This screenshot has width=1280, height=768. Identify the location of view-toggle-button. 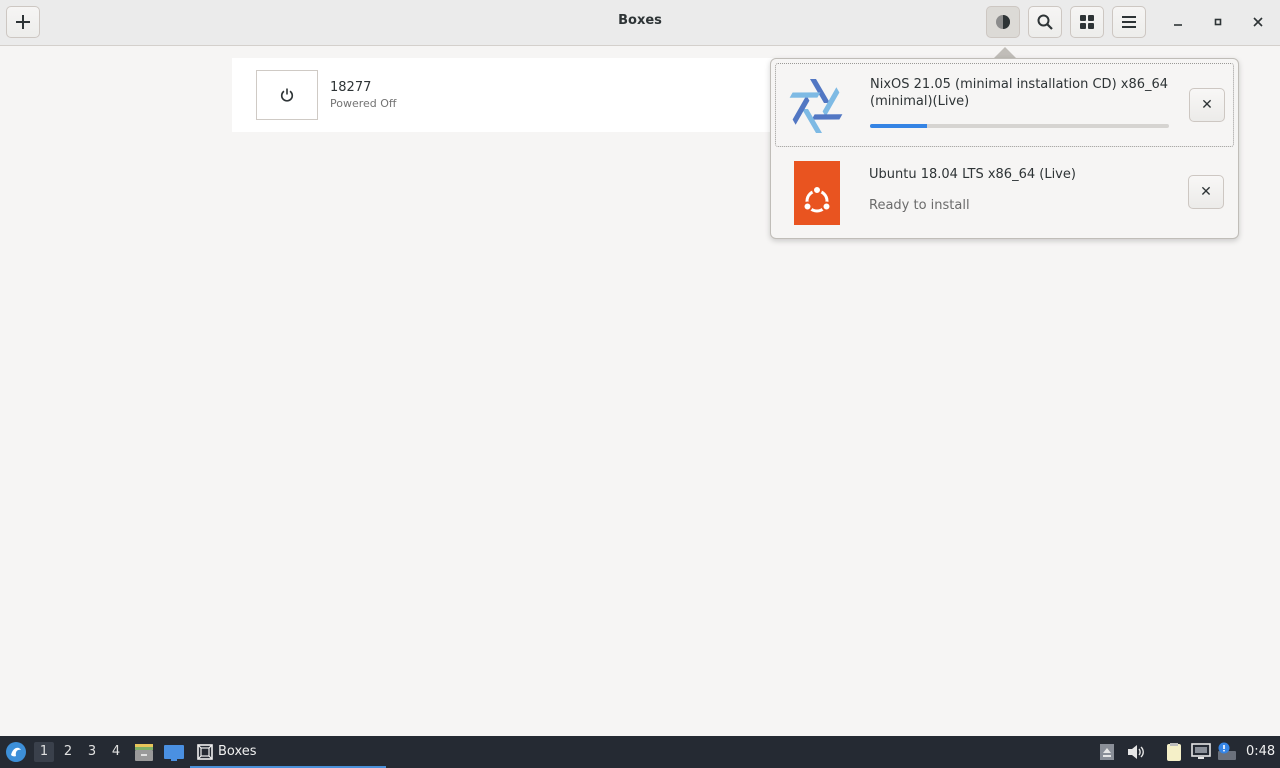
(1087, 22).